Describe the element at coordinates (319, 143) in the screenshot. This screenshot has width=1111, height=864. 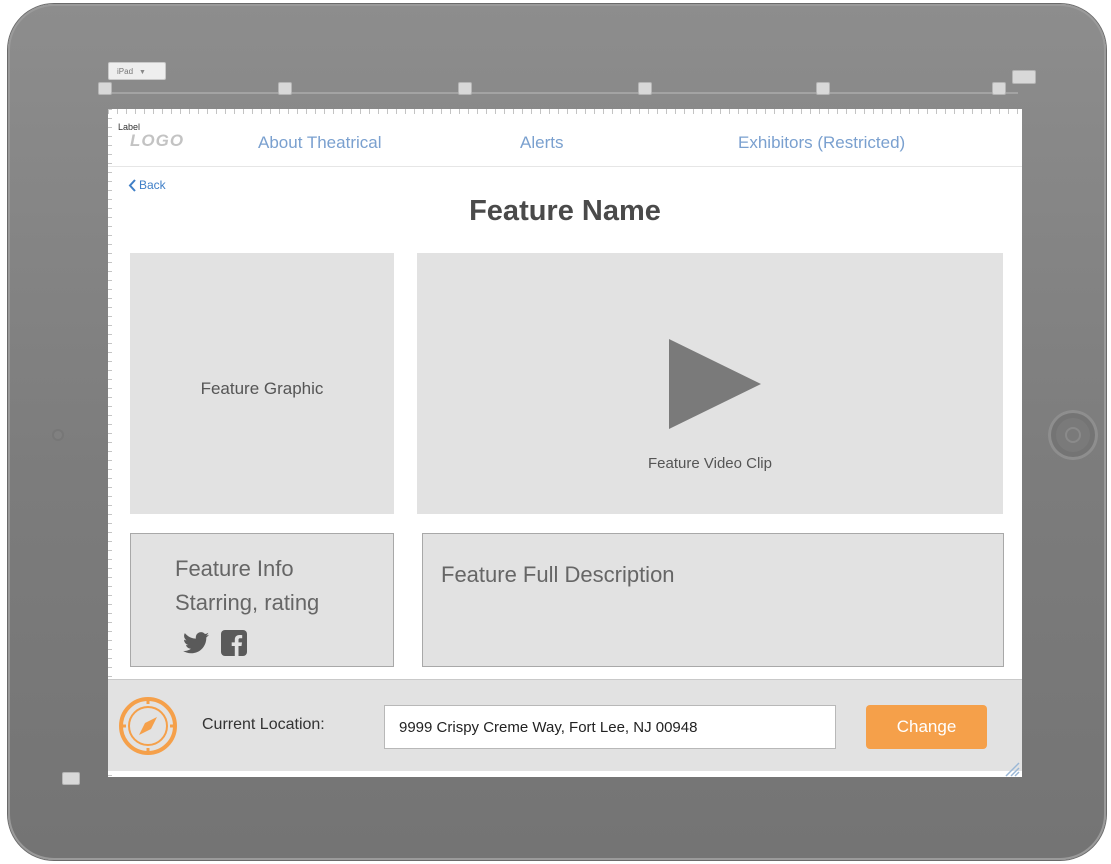
I see `nav-link-about-theatrical: About Theatrical` at that location.